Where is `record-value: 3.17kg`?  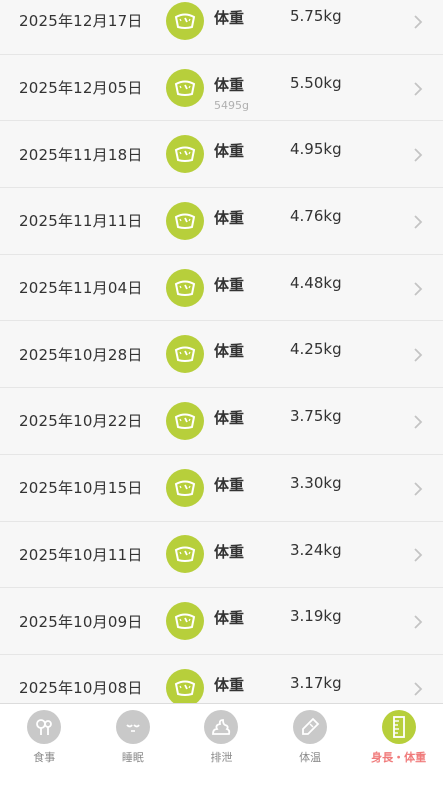
record-value: 3.17kg is located at coordinates (316, 682).